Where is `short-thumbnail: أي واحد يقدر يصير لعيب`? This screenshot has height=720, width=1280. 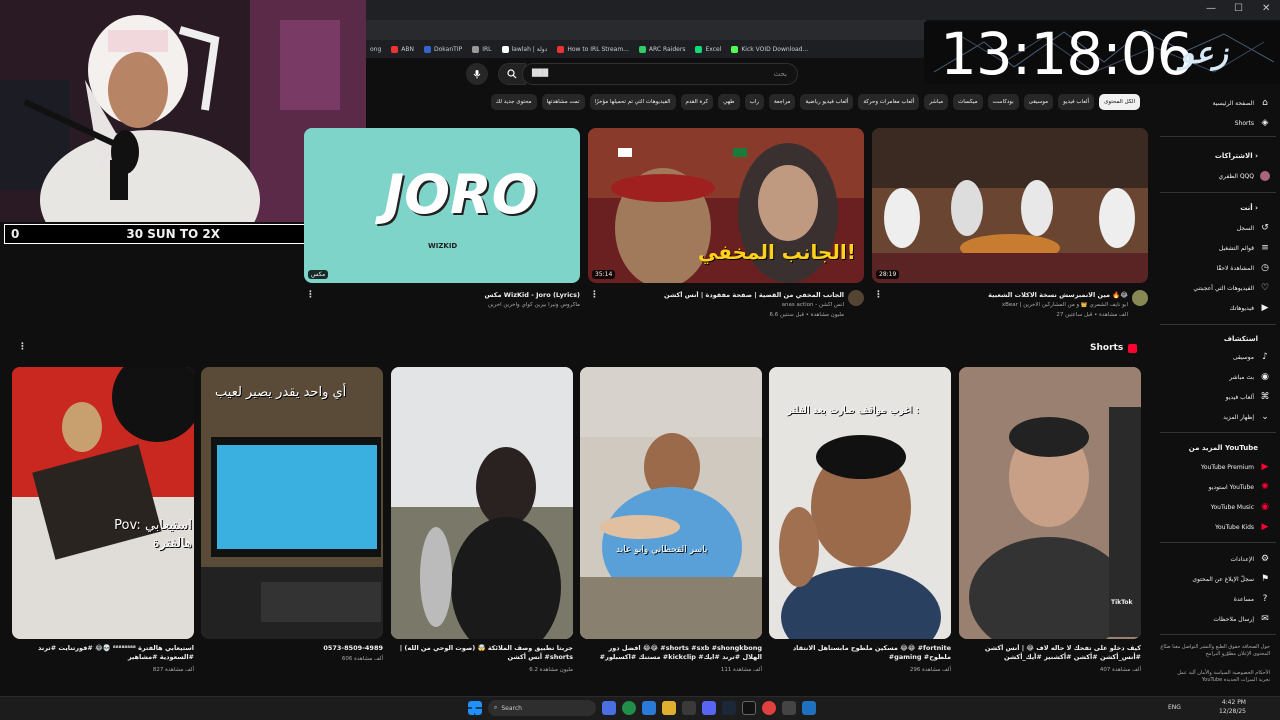
short-thumbnail: أي واحد يقدر يصير لعيب is located at coordinates (292, 503).